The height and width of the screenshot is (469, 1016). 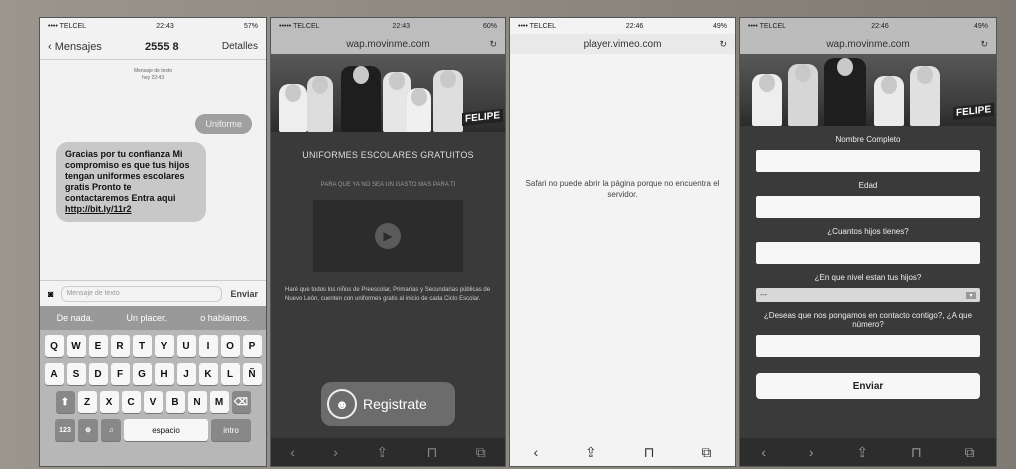 What do you see at coordinates (186, 346) in the screenshot?
I see `key: U` at bounding box center [186, 346].